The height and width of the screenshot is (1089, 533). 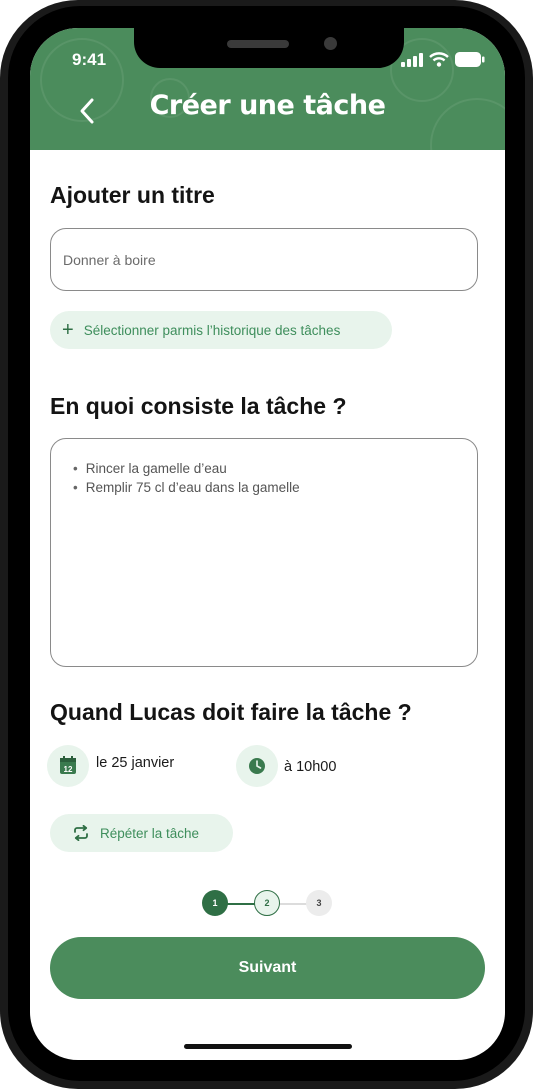 I want to click on step-1: 1, so click(x=215, y=903).